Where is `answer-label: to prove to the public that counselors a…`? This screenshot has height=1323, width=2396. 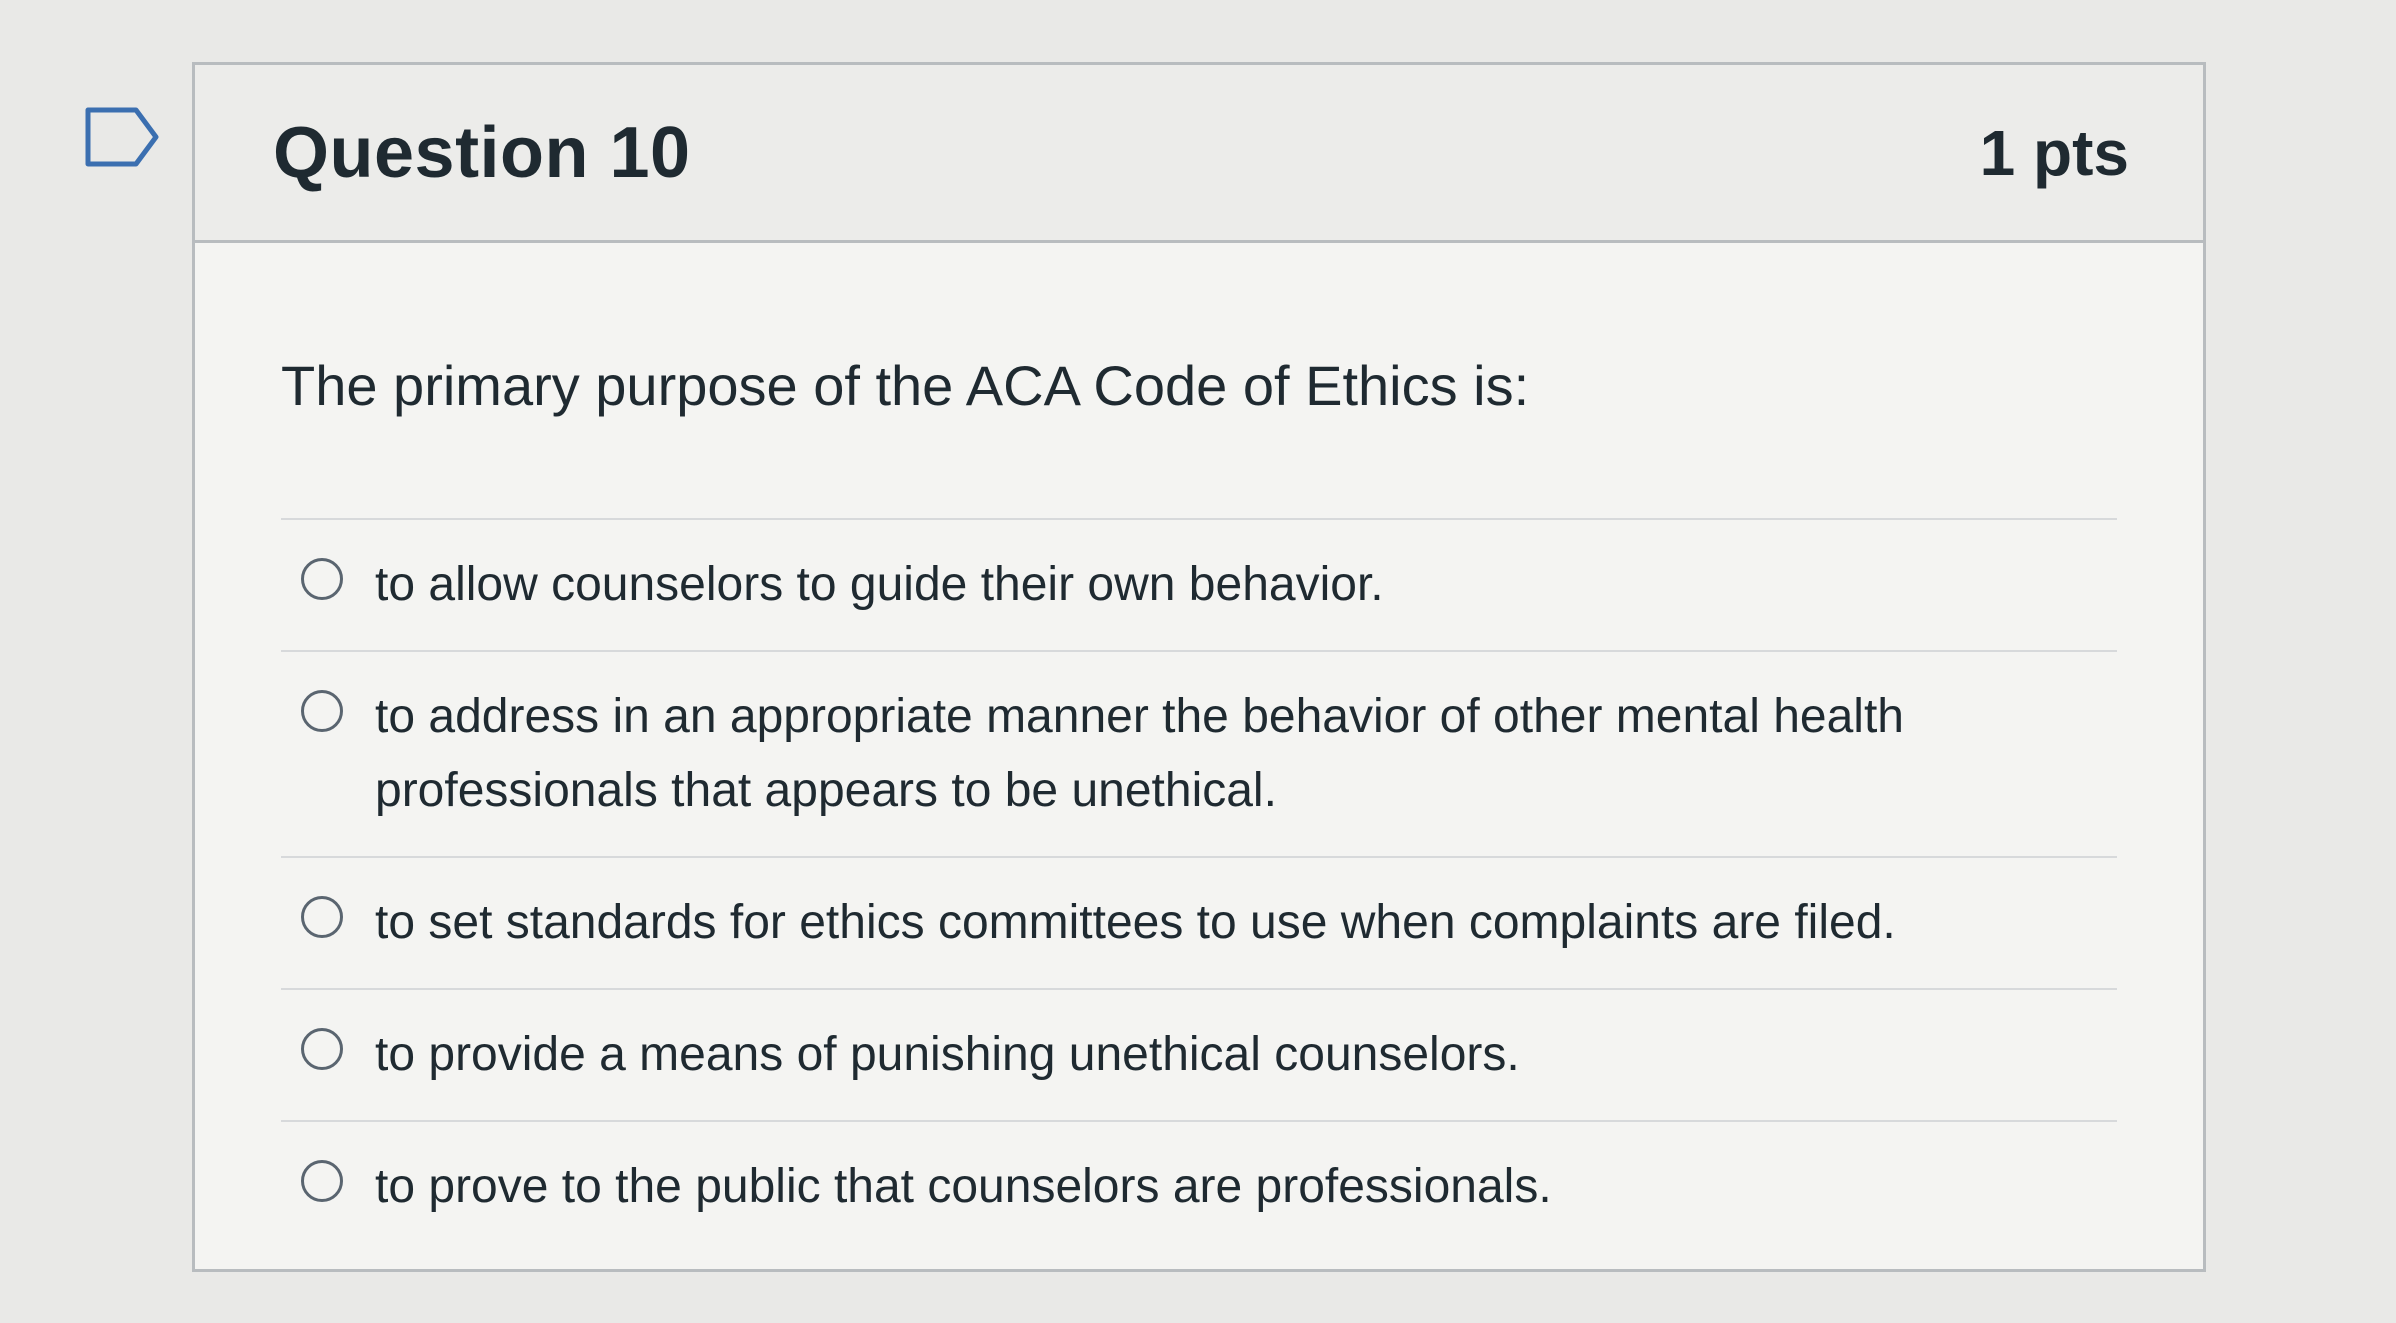
answer-label: to prove to the public that counselors a… is located at coordinates (963, 1187).